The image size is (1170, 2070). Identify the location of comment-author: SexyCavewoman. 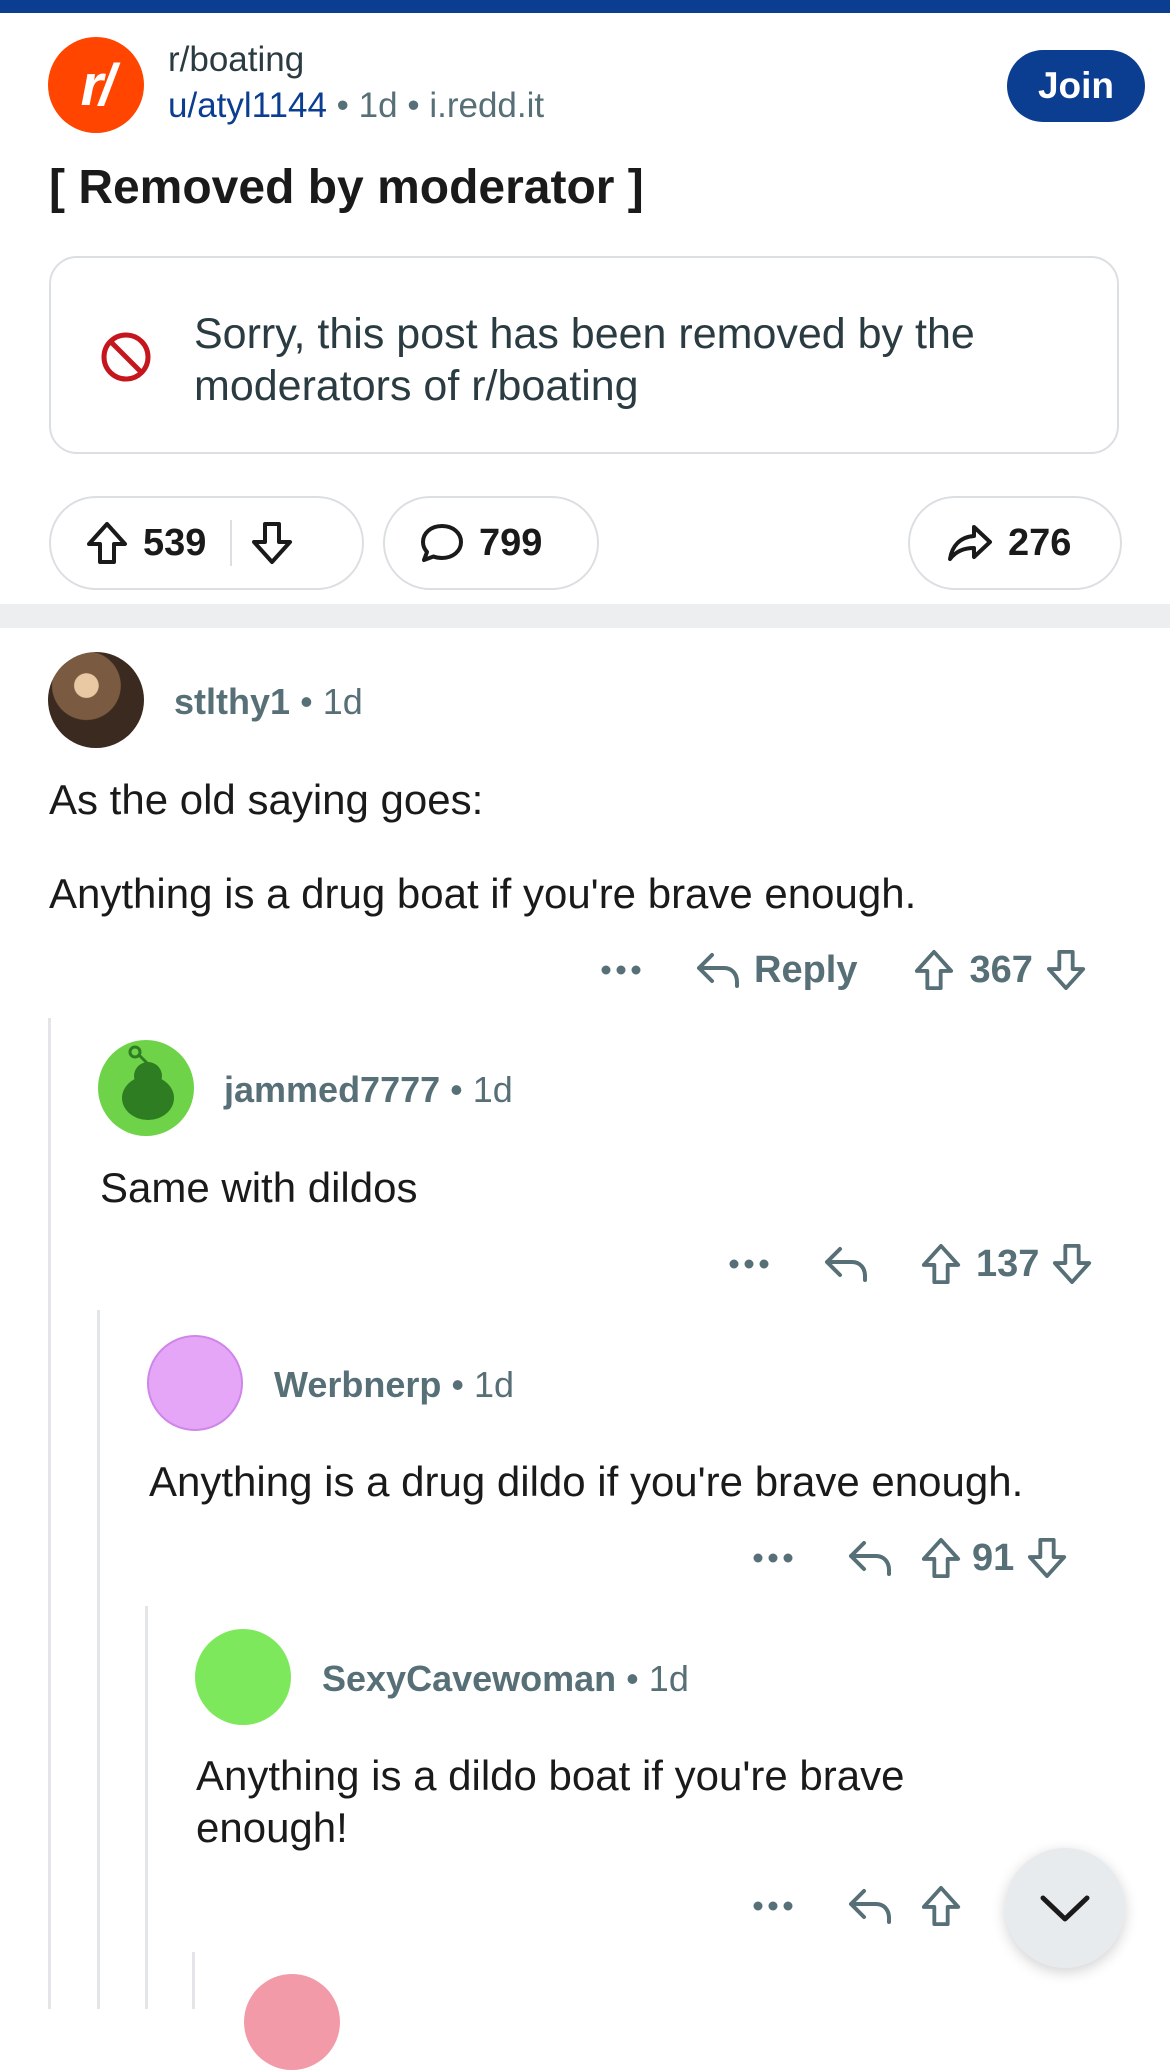
(469, 1678).